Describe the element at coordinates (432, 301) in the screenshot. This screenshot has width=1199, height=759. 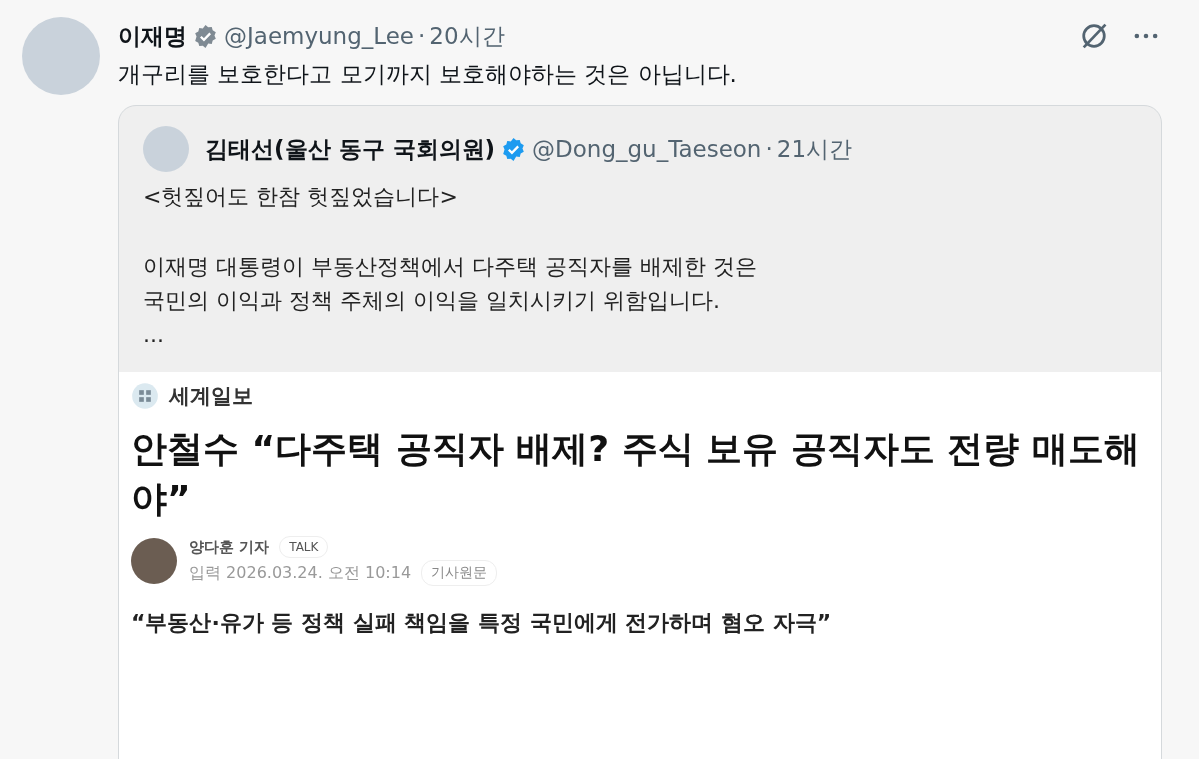
I see `quote-text-line: 국민의 이익과 정책 주체의 이익을 일치시키기 위함입니다.` at that location.